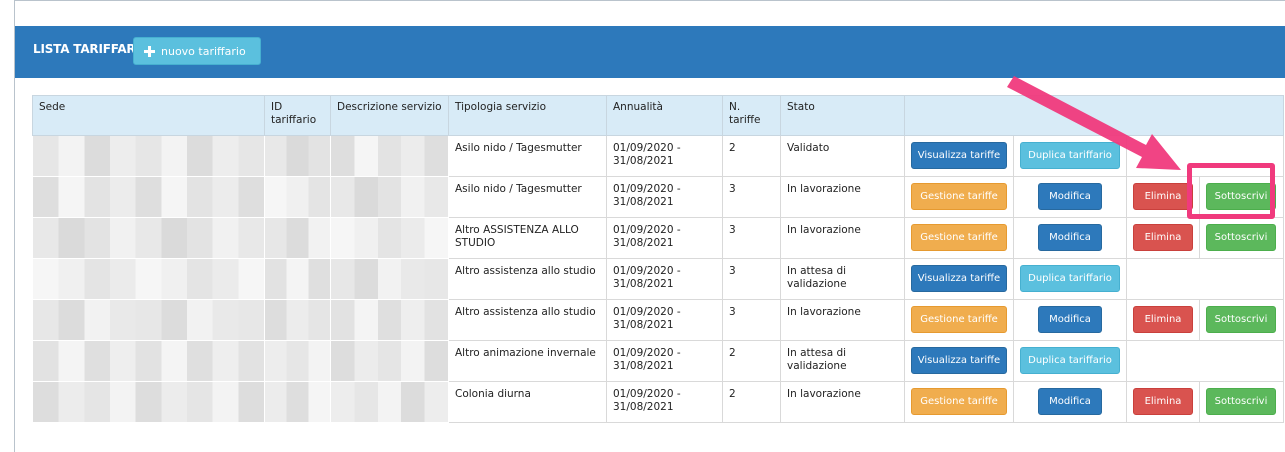 This screenshot has width=1285, height=452. What do you see at coordinates (86, 49) in the screenshot?
I see `panel-title: LISTA TARIFFARI` at bounding box center [86, 49].